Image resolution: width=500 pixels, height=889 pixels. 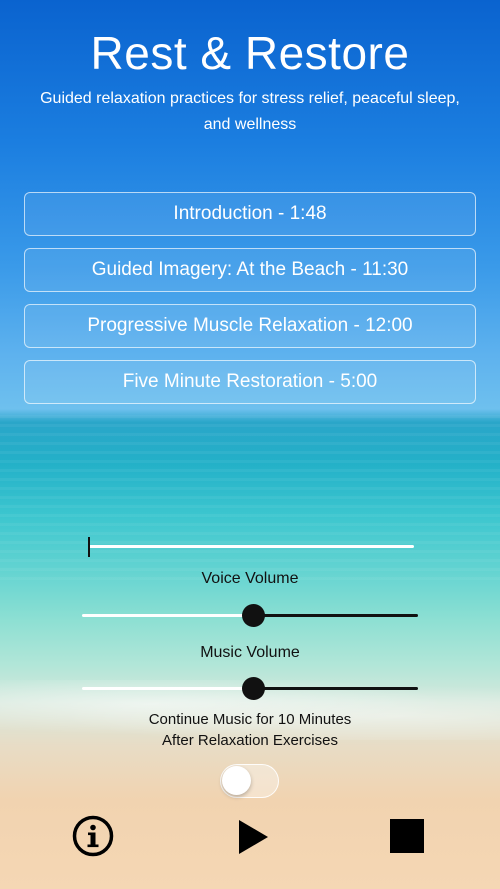 I want to click on info-circle-icon, so click(x=93, y=836).